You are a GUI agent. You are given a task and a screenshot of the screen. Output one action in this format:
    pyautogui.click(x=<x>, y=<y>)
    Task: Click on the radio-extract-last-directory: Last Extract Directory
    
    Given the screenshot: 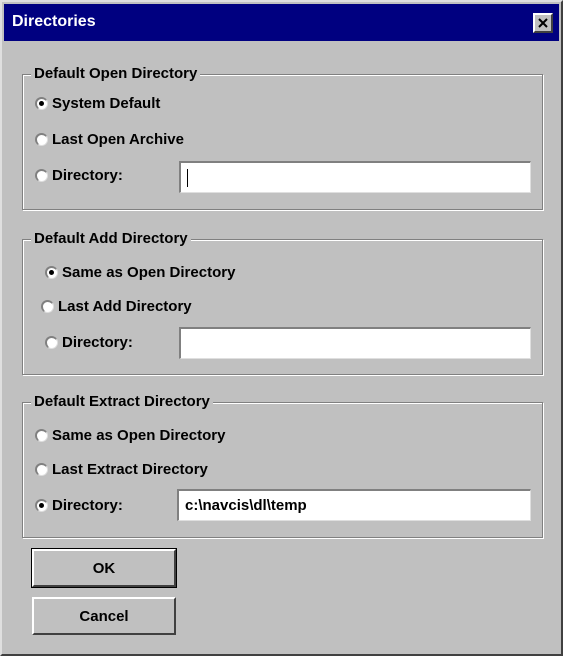 What is the action you would take?
    pyautogui.click(x=121, y=469)
    